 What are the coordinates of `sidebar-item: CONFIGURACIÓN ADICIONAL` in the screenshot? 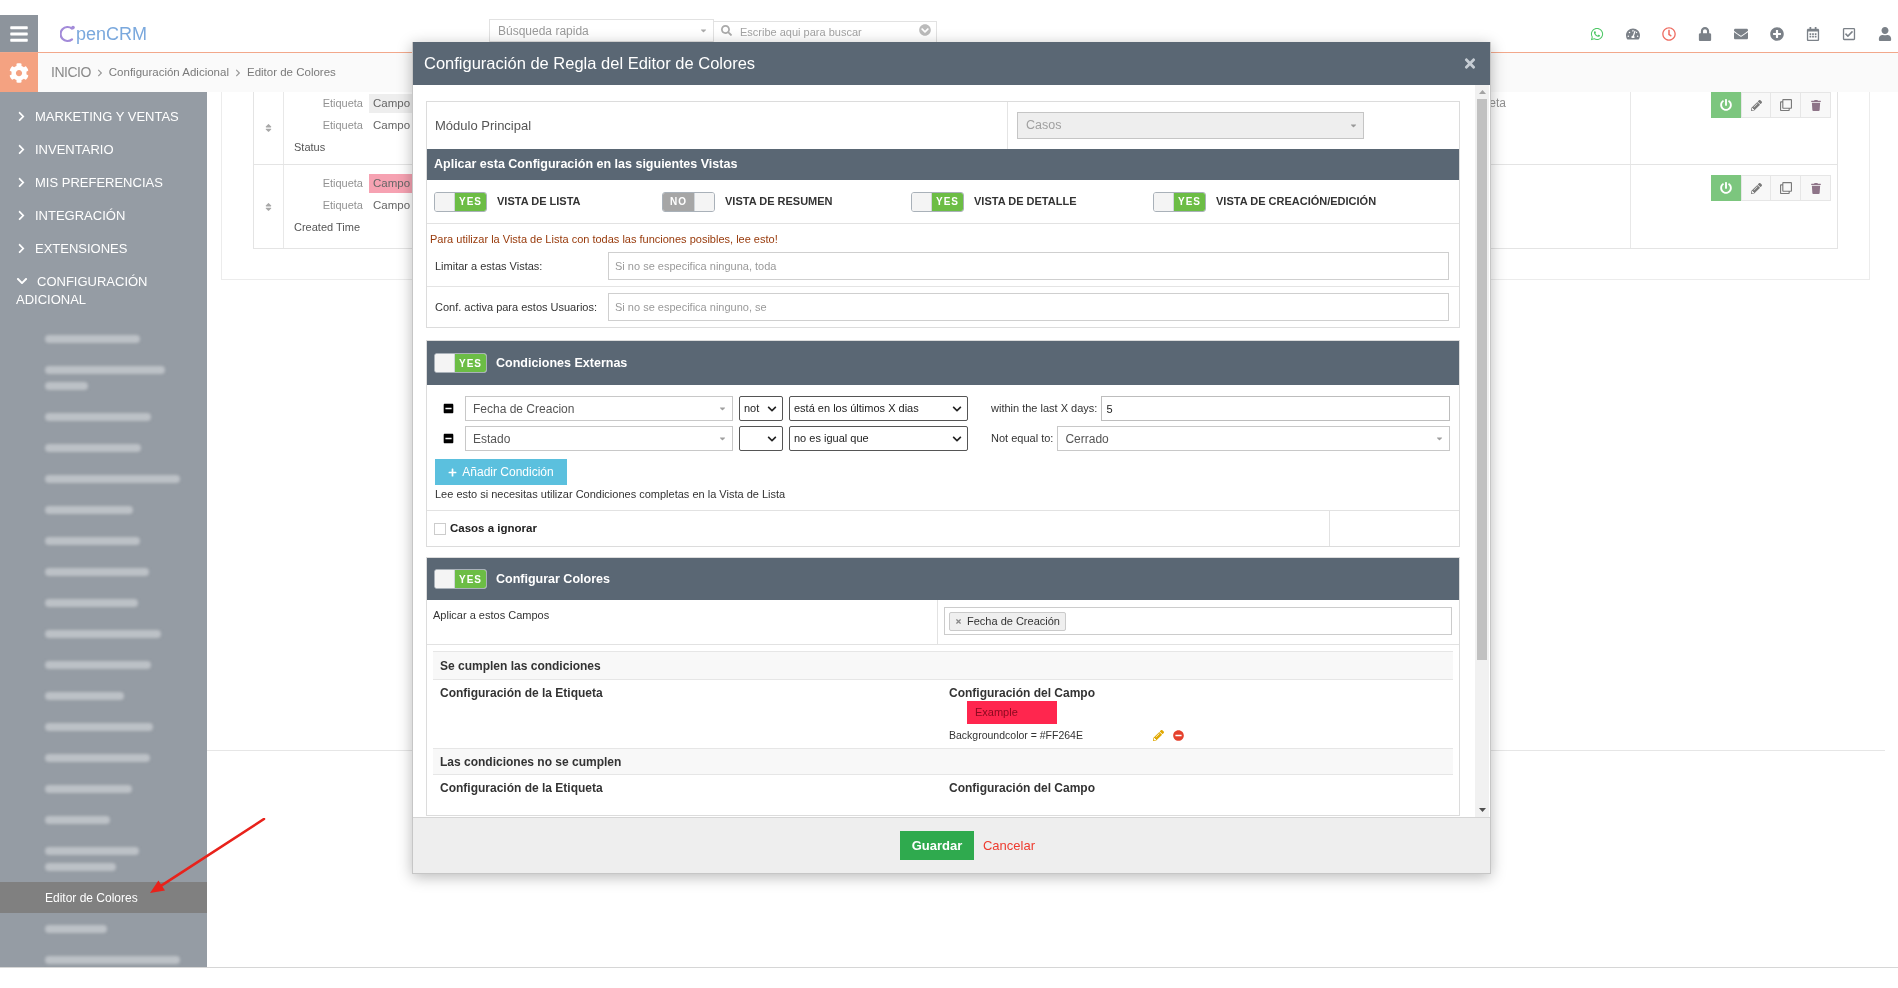 It's located at (103, 290).